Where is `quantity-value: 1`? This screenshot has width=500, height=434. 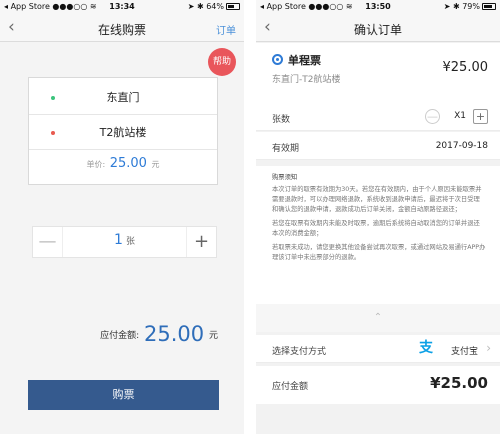 quantity-value: 1 is located at coordinates (118, 240).